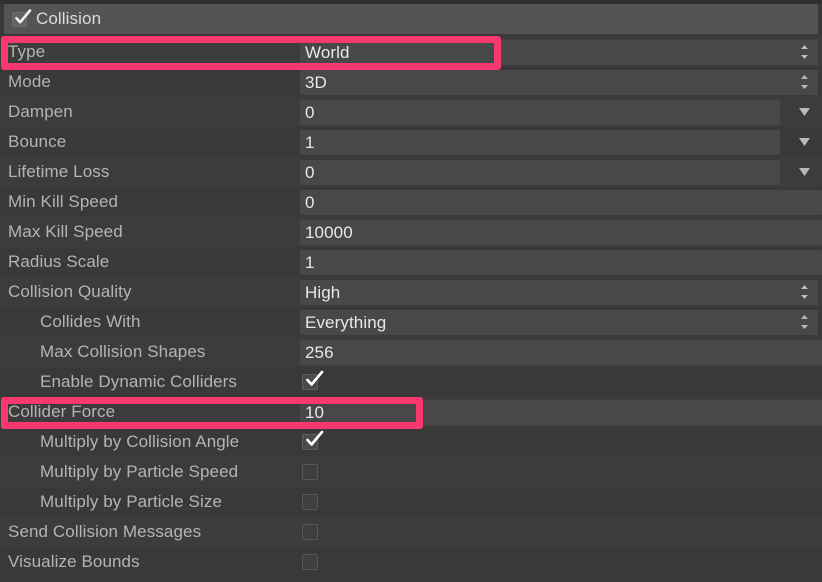 This screenshot has width=822, height=582. Describe the element at coordinates (329, 232) in the screenshot. I see `property-value: 10000` at that location.